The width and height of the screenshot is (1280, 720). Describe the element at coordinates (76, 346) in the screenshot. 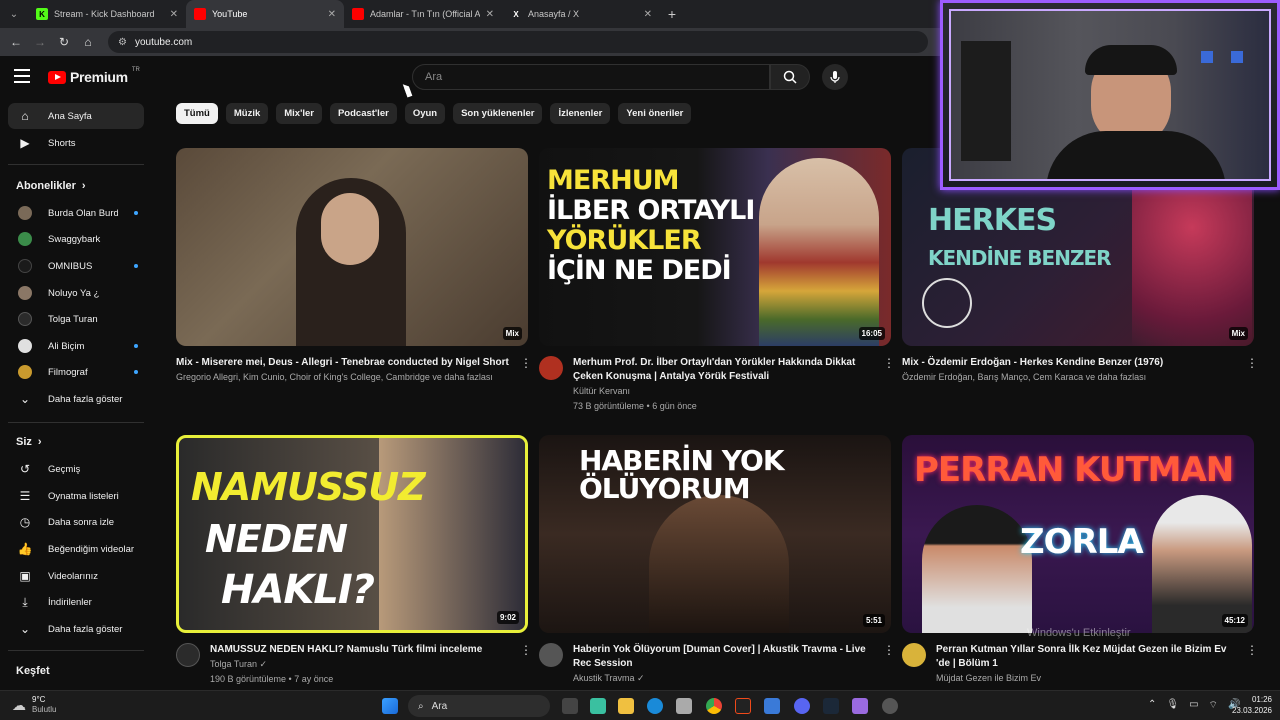

I see `sidebar-item-subscription: Ali Biçim` at that location.